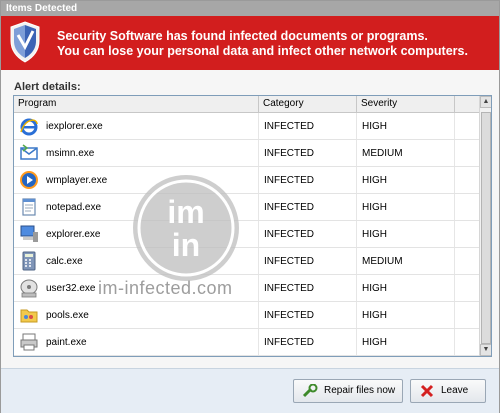 The width and height of the screenshot is (500, 413). What do you see at coordinates (67, 315) in the screenshot?
I see `program-name: pools.exe` at bounding box center [67, 315].